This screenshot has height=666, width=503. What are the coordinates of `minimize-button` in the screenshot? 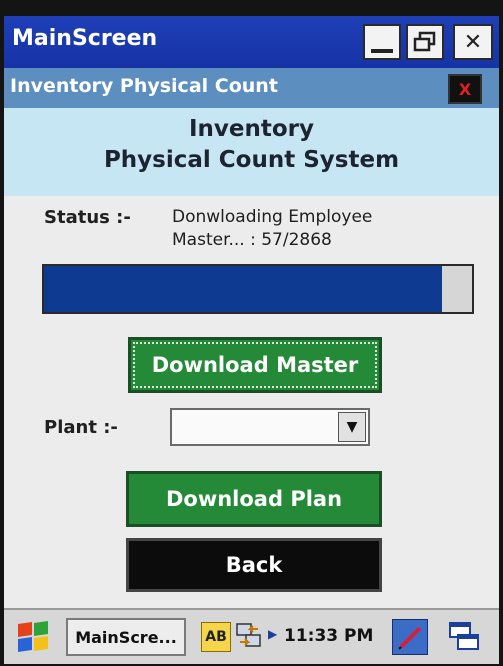 It's located at (382, 42).